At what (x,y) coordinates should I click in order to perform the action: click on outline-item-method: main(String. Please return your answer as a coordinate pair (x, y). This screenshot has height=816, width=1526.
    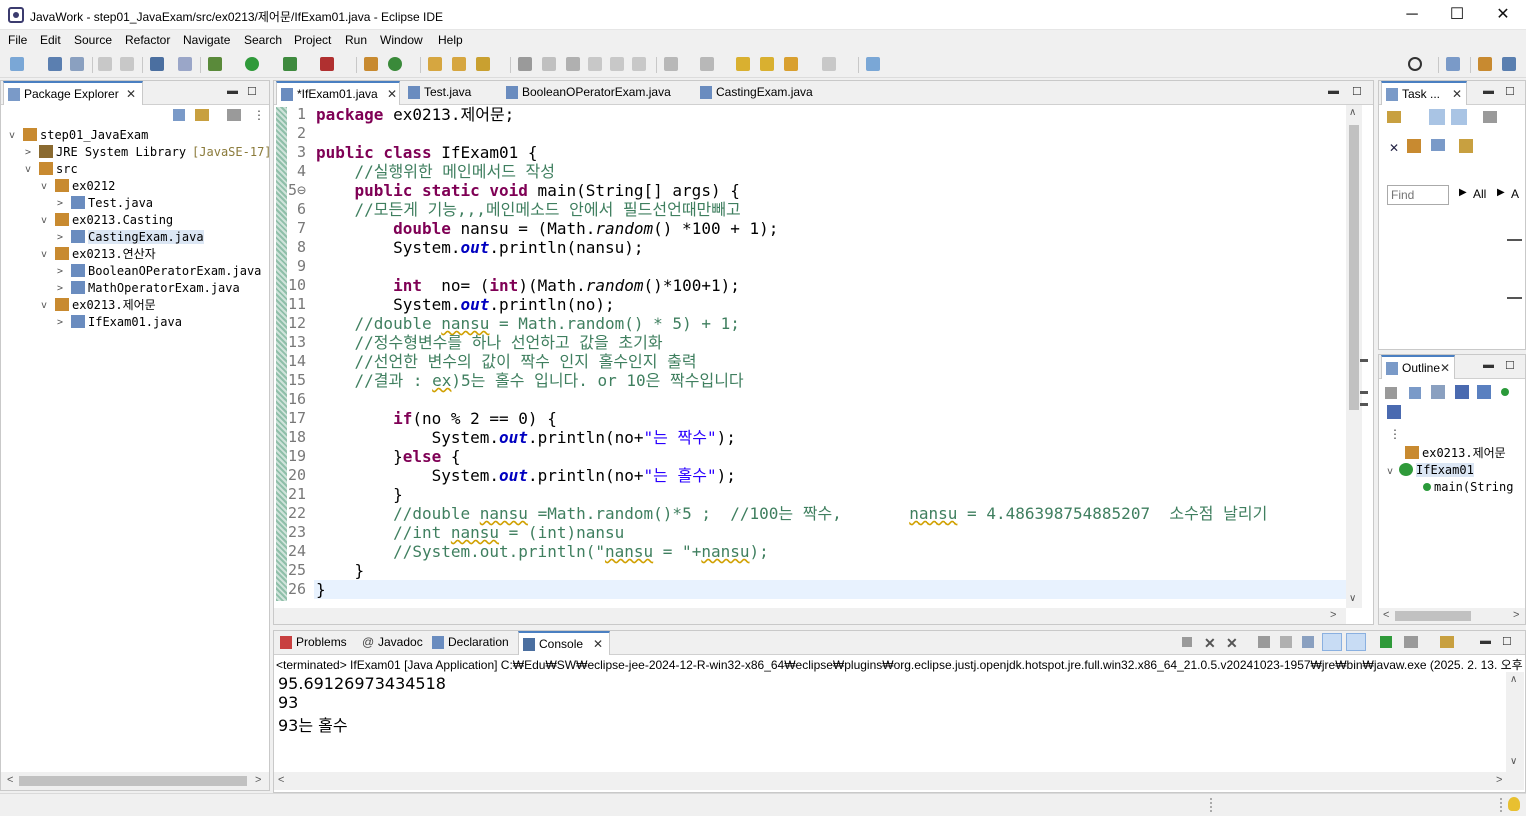
    Looking at the image, I should click on (1468, 487).